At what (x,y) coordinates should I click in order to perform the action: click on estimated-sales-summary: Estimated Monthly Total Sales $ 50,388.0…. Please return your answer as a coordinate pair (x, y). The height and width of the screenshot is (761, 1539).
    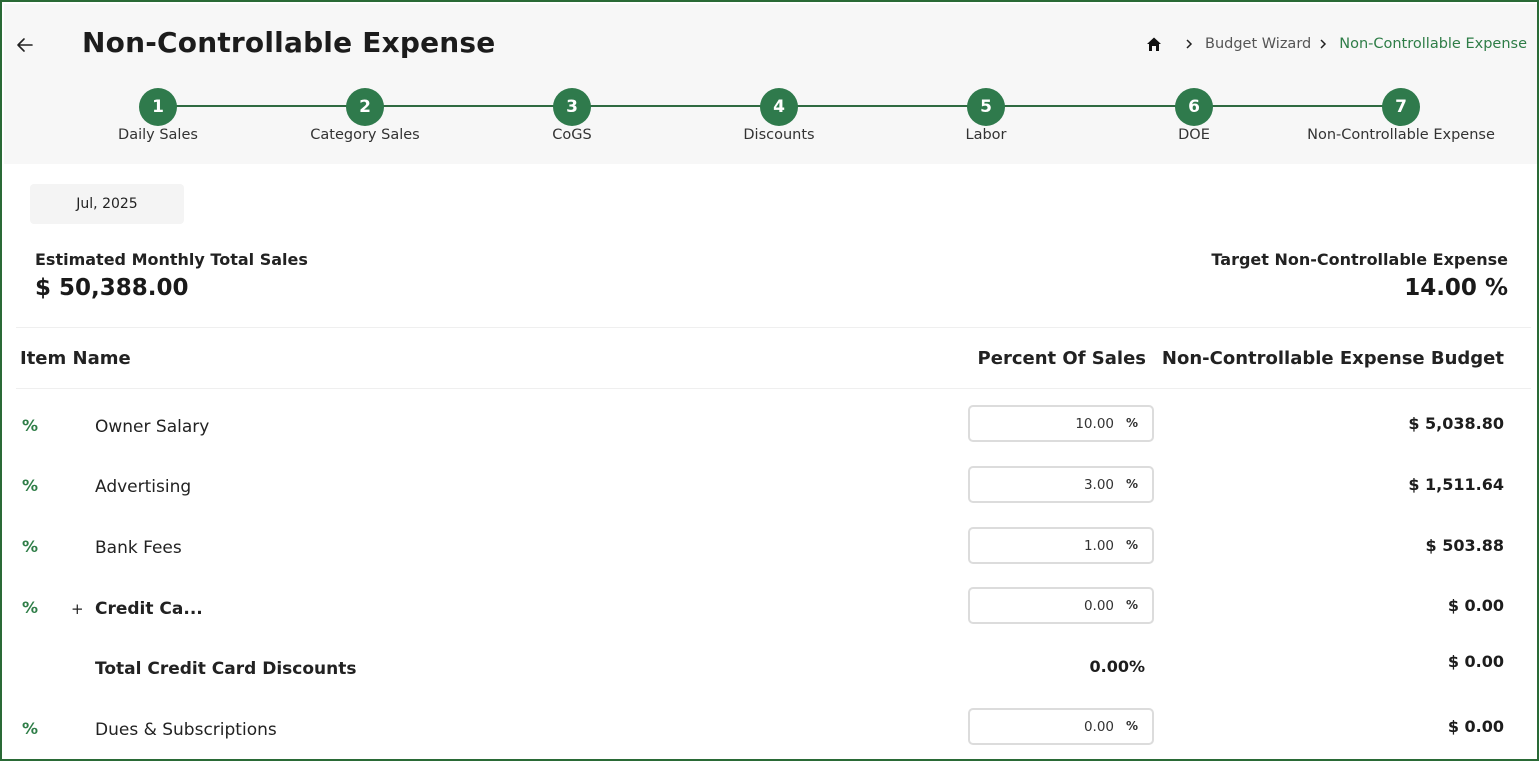
    Looking at the image, I should click on (171, 275).